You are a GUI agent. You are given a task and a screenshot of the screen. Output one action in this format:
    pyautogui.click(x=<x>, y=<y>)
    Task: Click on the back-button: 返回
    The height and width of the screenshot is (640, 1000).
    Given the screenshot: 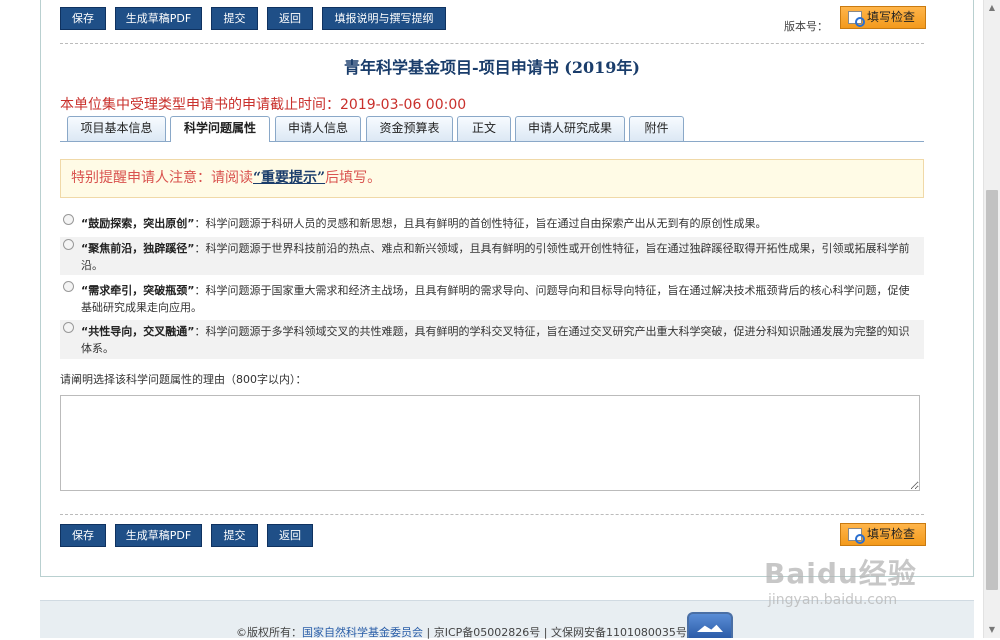 What is the action you would take?
    pyautogui.click(x=290, y=18)
    